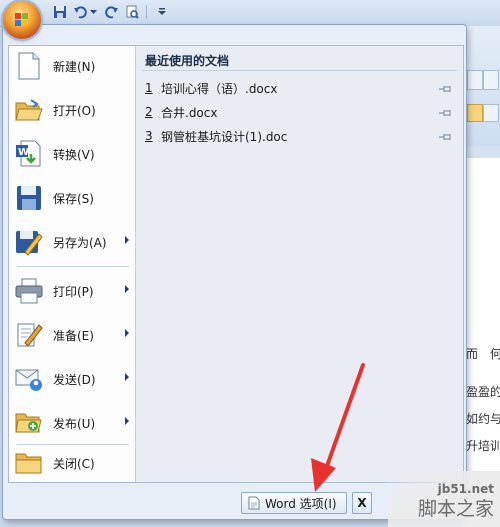 The width and height of the screenshot is (500, 527). I want to click on open-folder-icon, so click(29, 110).